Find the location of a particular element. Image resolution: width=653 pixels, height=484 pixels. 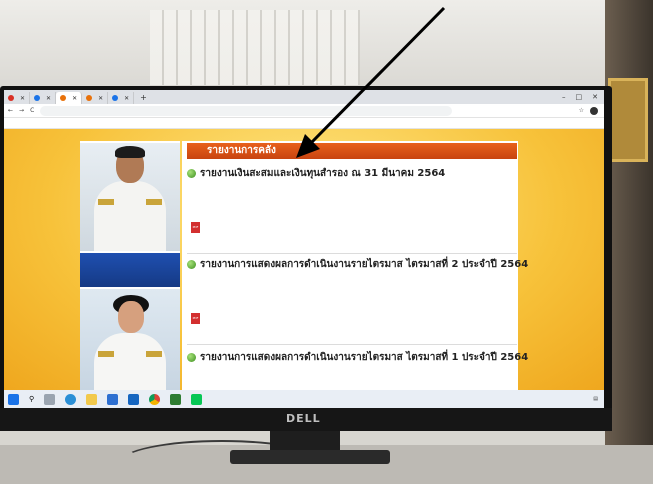

minimize-icon: – is located at coordinates (564, 97).